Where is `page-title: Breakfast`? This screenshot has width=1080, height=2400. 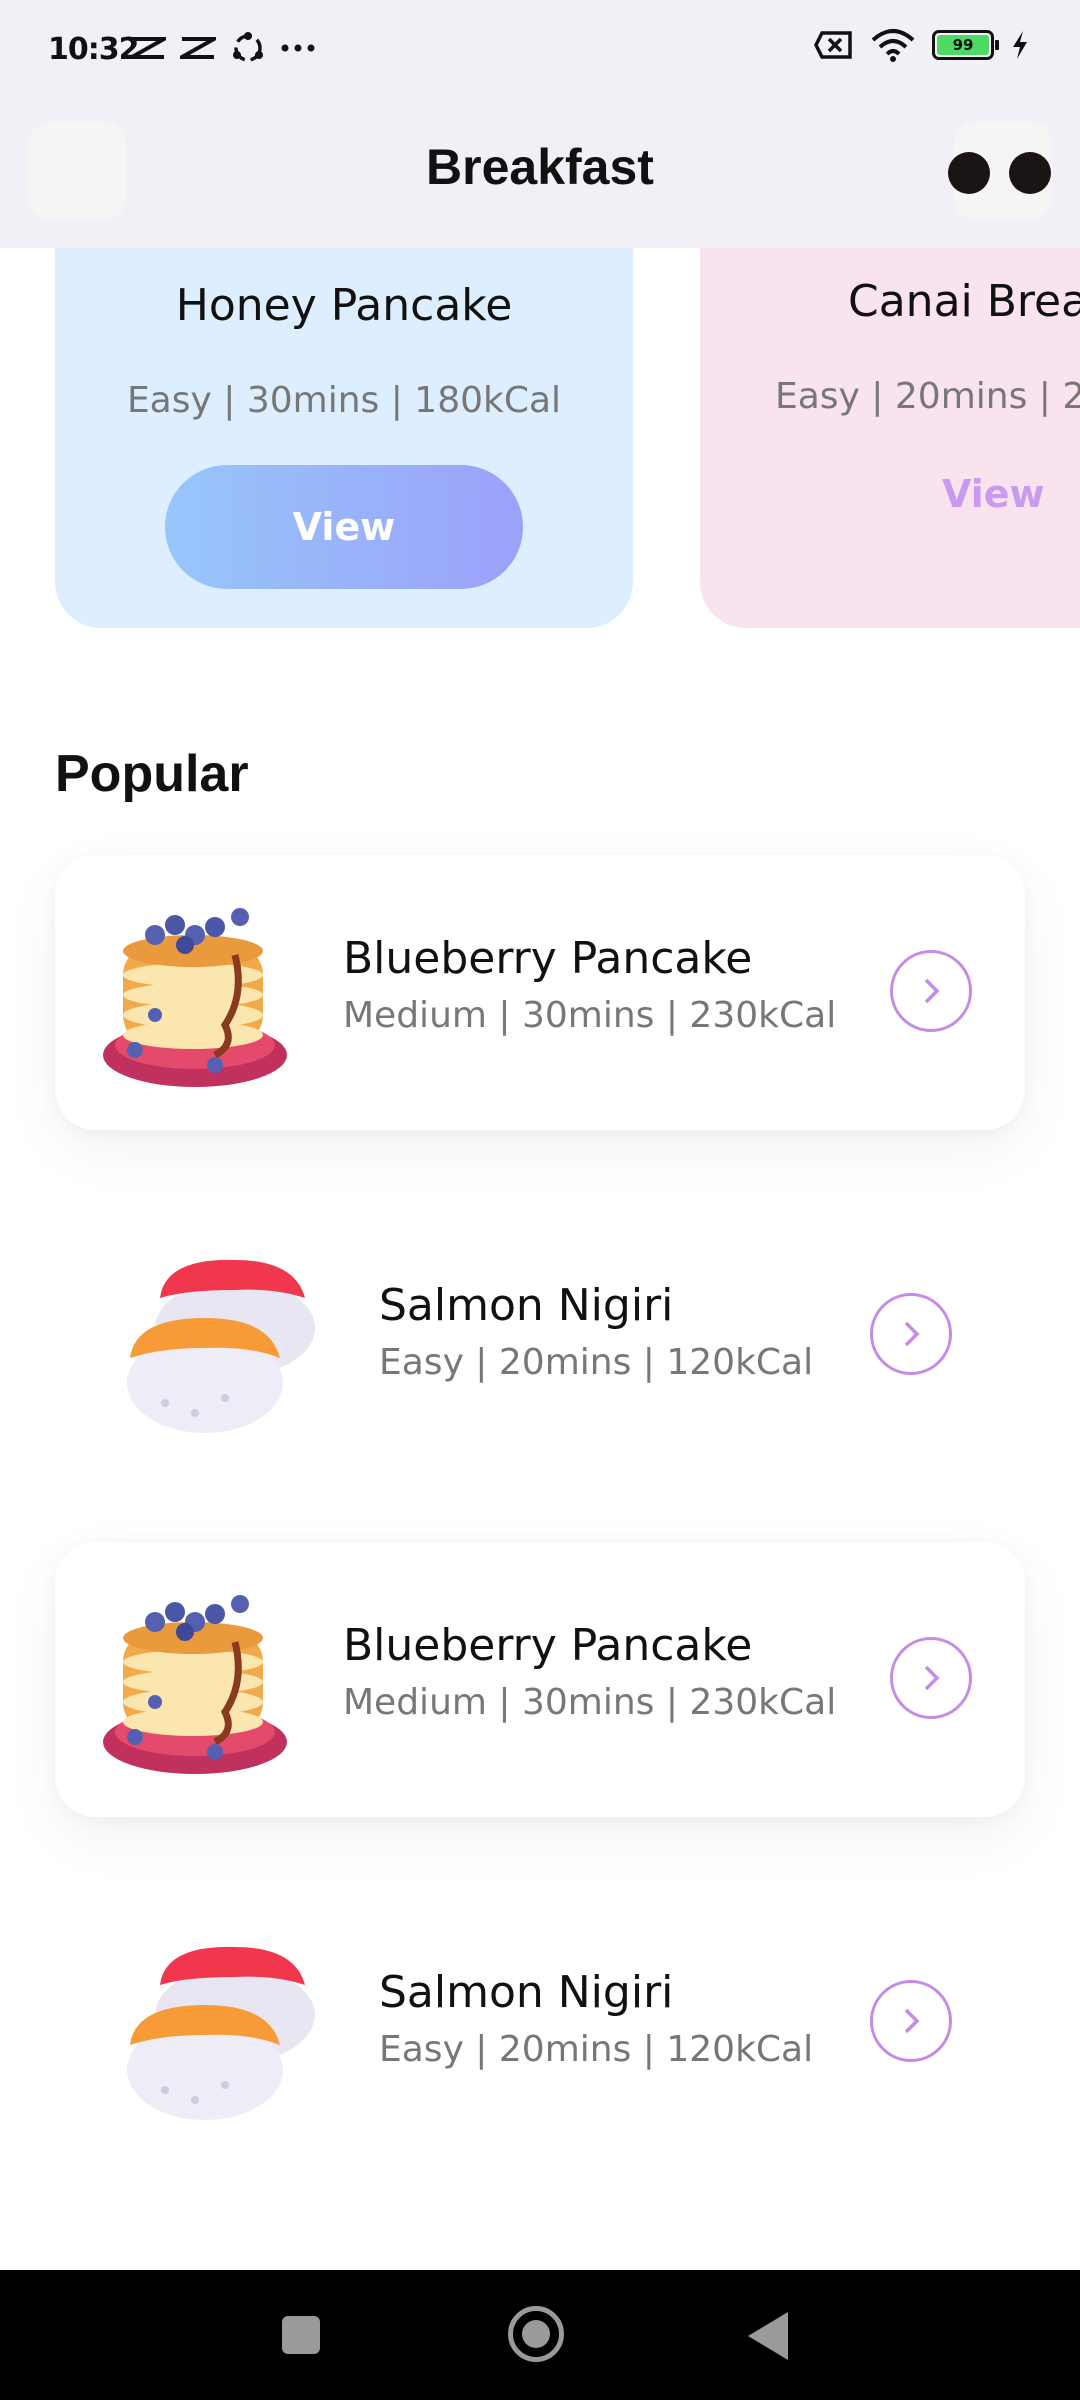
page-title: Breakfast is located at coordinates (540, 167).